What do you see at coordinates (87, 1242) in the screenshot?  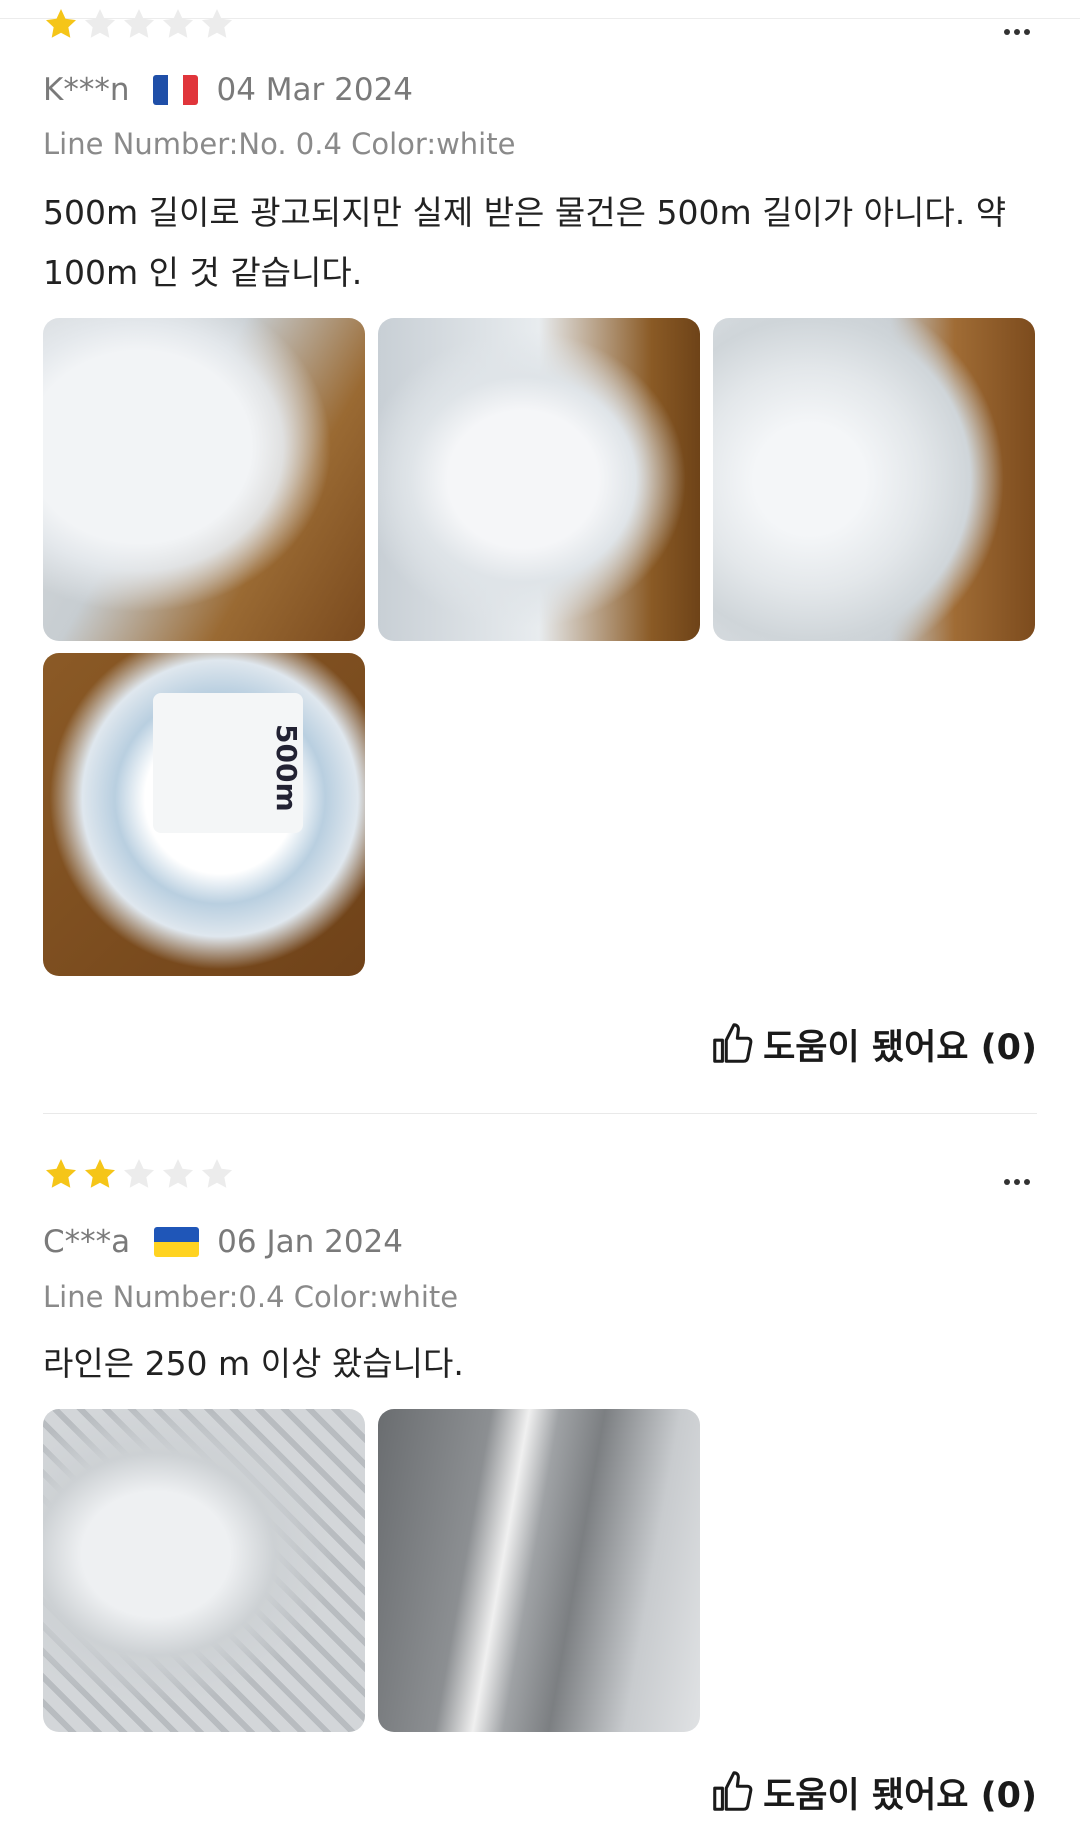 I see `reviewer-name: C***a` at bounding box center [87, 1242].